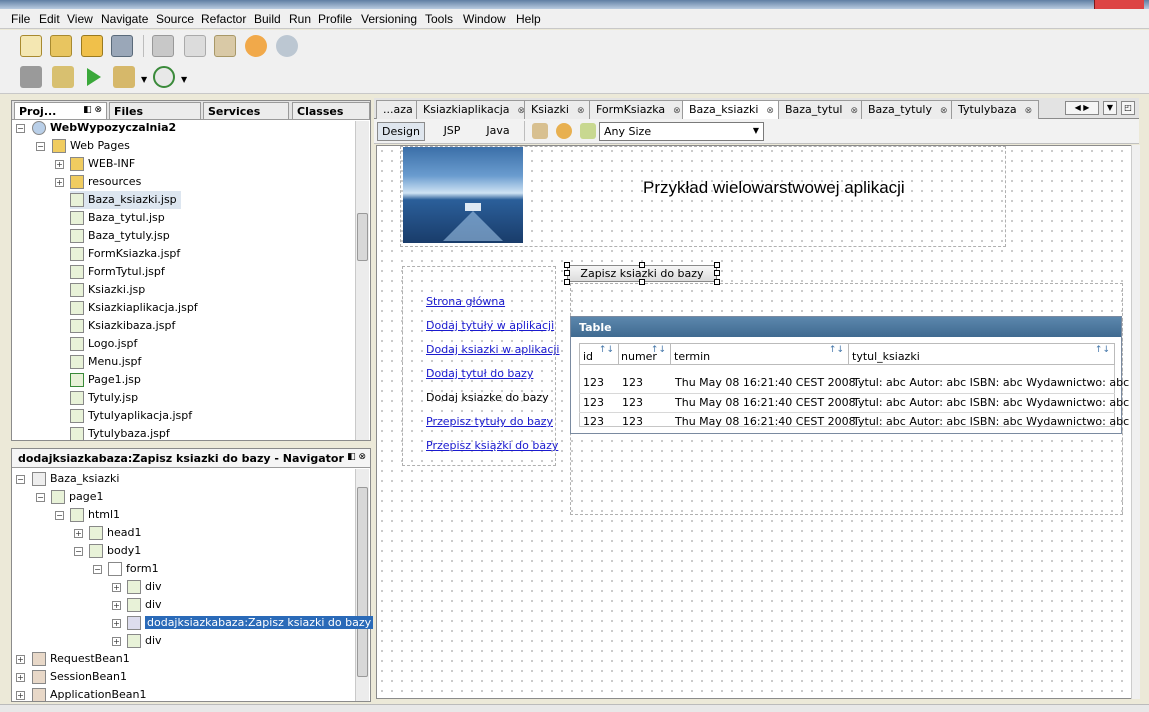  I want to click on tree-item-project: WebWypozyczalnia2, so click(104, 128).